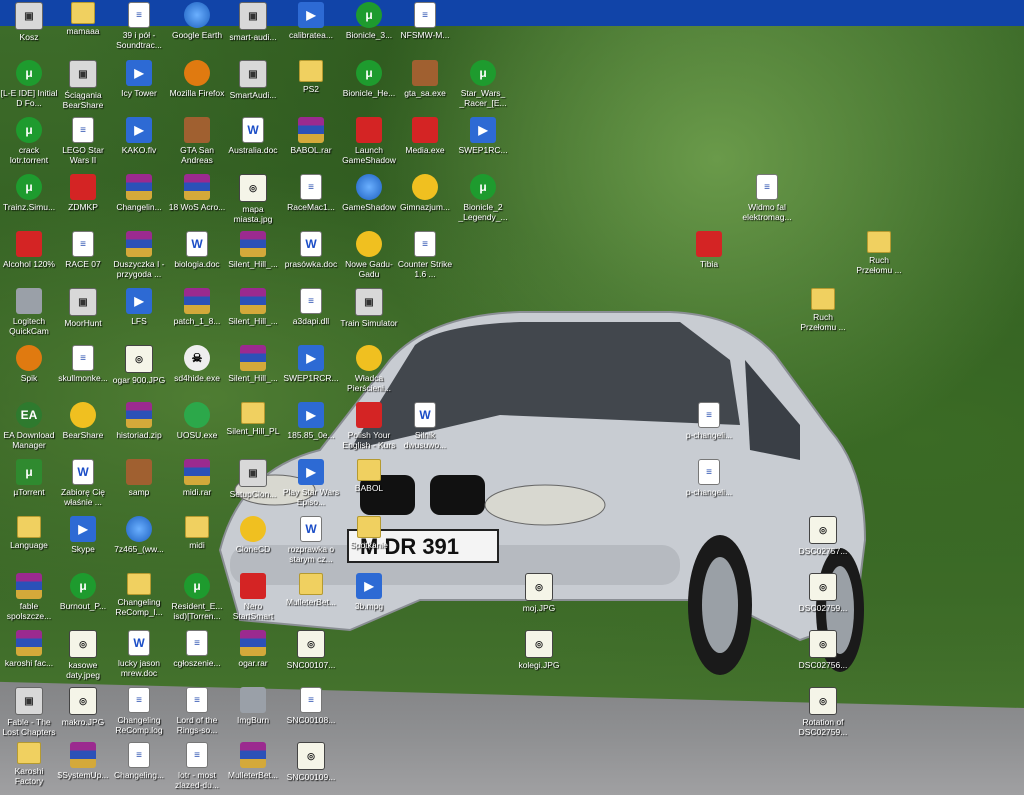 The height and width of the screenshot is (795, 1024). I want to click on desktop-icon-moorhunt: ▣ MoorHunt, so click(83, 308).